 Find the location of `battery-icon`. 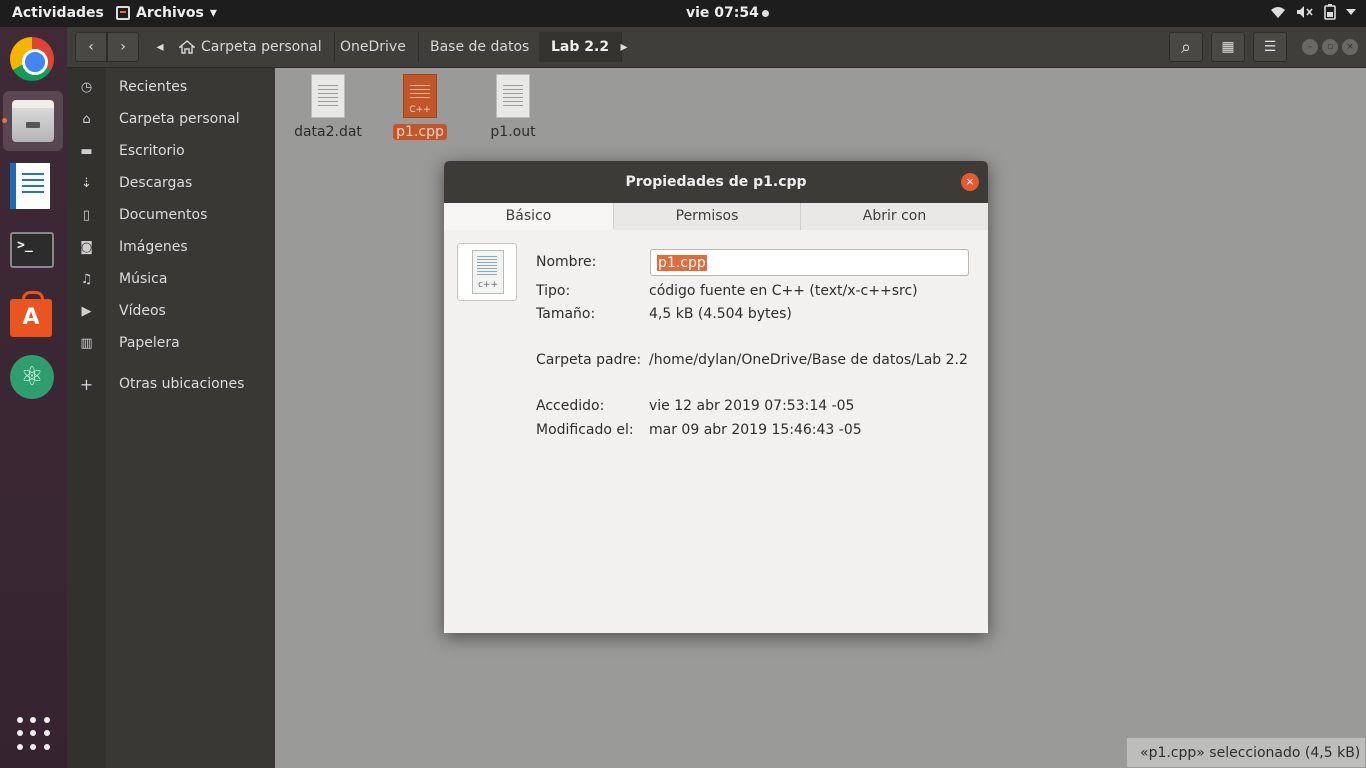

battery-icon is located at coordinates (1330, 12).